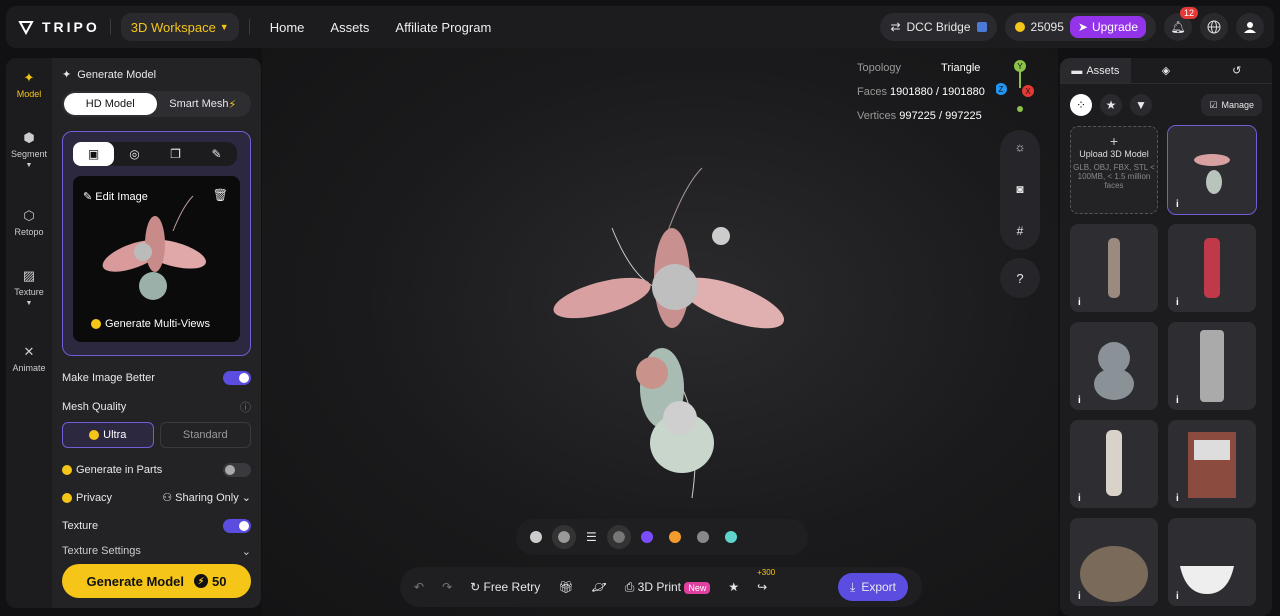  What do you see at coordinates (938, 27) in the screenshot?
I see `dcc-bridge-button: ⇄ DCC Bridge` at bounding box center [938, 27].